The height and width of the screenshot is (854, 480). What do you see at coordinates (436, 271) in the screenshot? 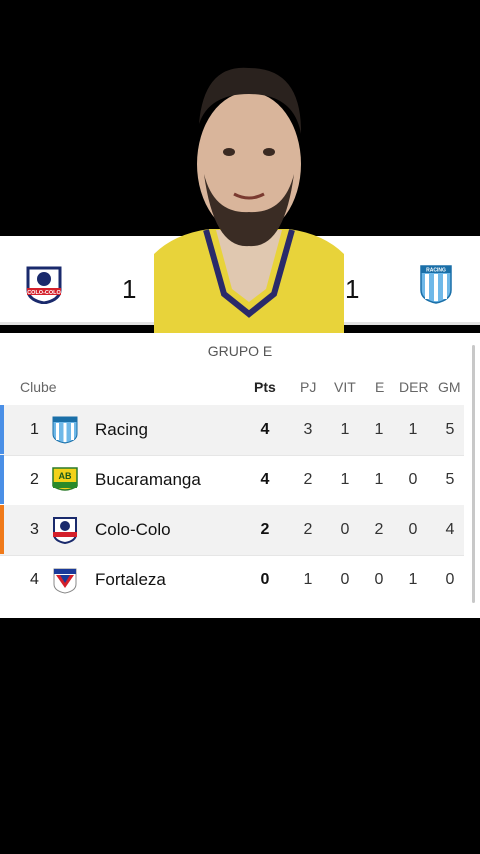
I see `svg-text: RACING` at bounding box center [436, 271].